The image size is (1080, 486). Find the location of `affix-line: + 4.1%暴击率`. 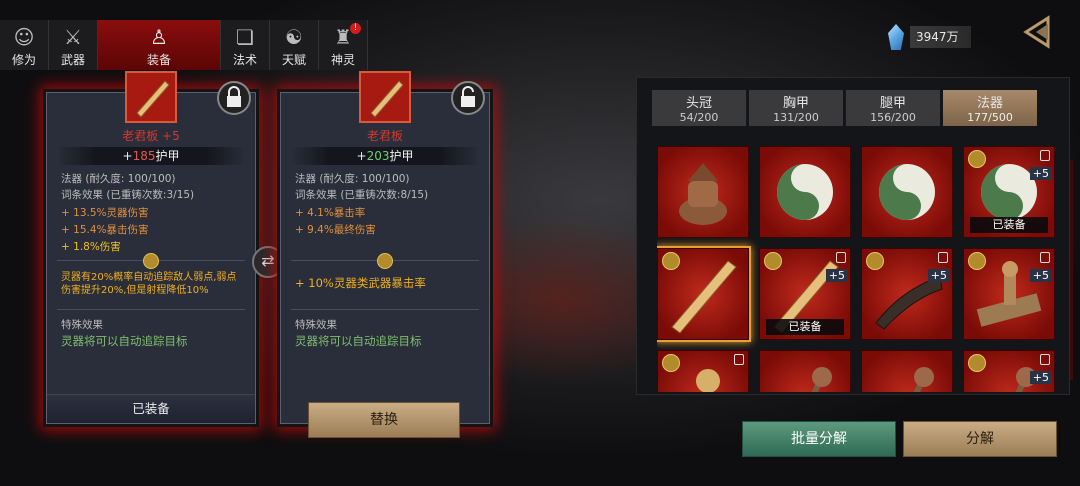

affix-line: + 4.1%暴击率 is located at coordinates (330, 213).